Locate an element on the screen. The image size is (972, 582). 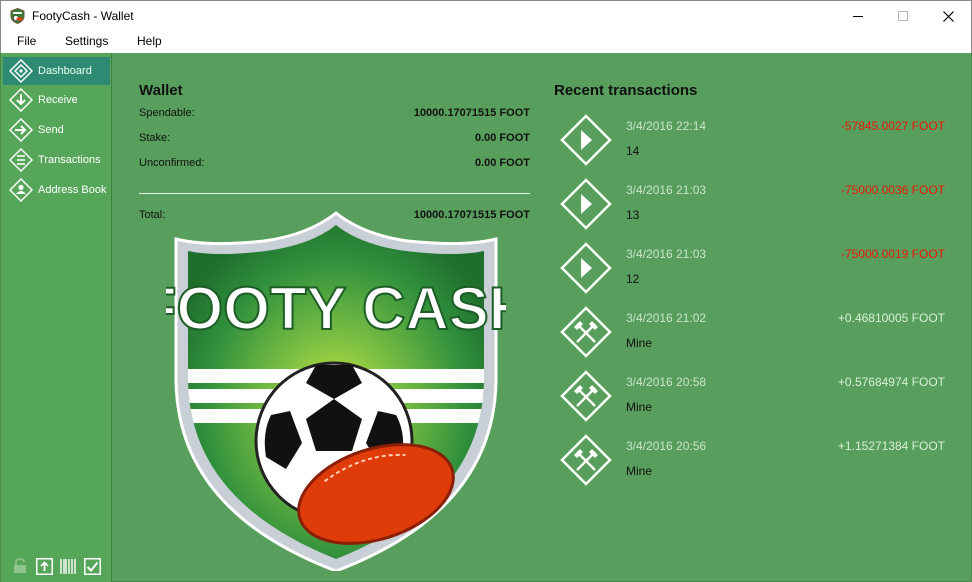
maximize-icon is located at coordinates (903, 16).